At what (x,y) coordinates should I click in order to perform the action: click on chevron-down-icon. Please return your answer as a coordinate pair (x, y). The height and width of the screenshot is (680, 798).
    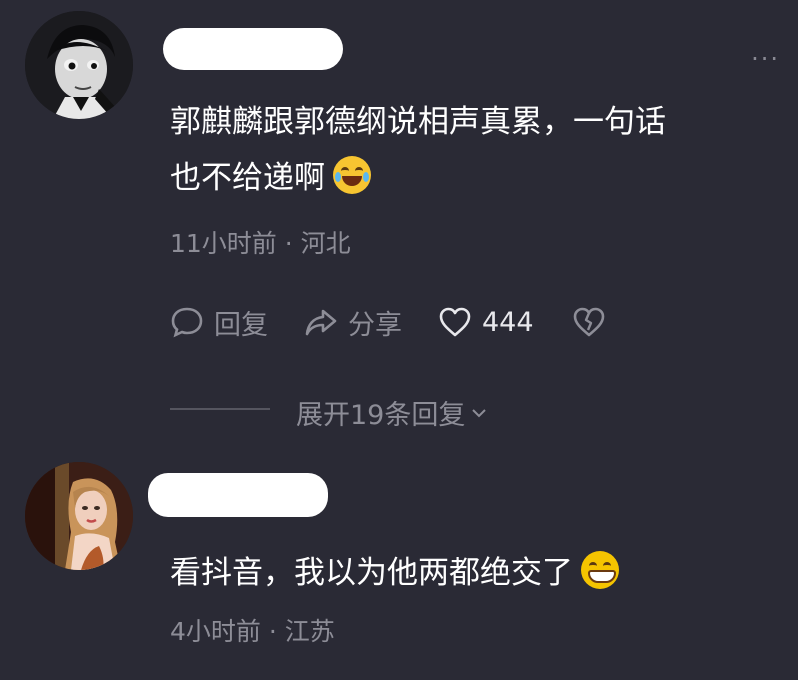
    Looking at the image, I should click on (479, 412).